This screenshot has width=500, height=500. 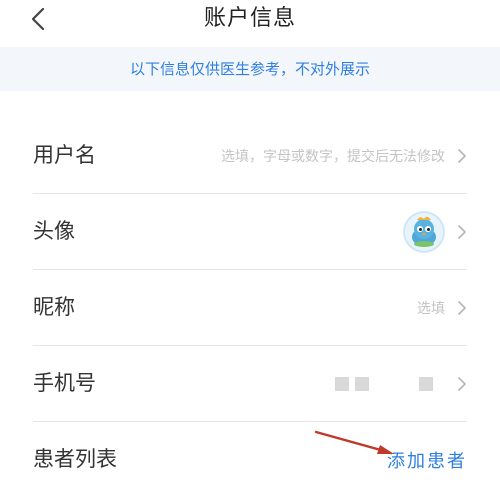 What do you see at coordinates (250, 384) in the screenshot?
I see `phone-row: 手机号` at bounding box center [250, 384].